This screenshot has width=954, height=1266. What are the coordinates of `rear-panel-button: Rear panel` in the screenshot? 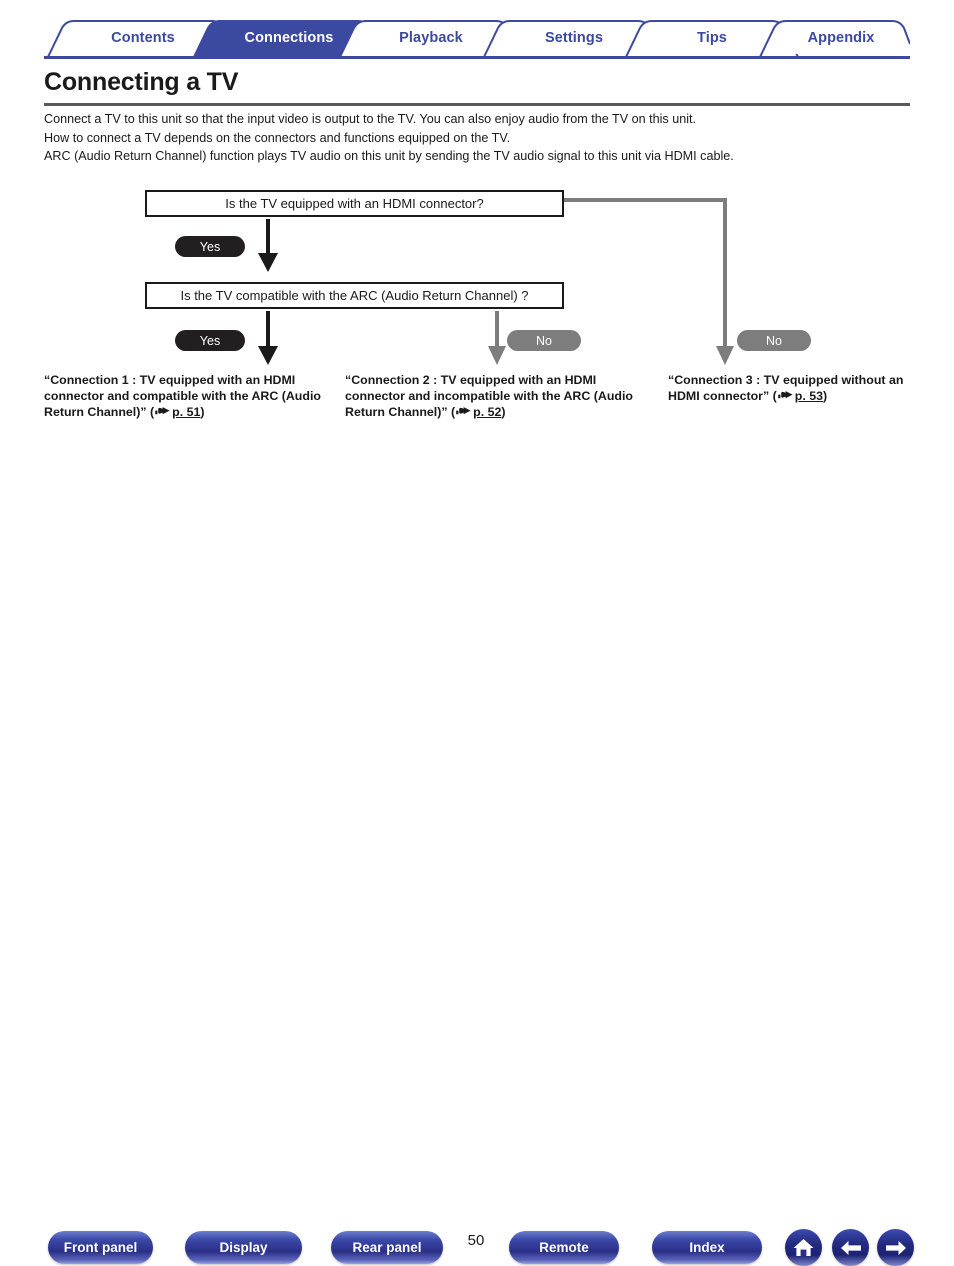 It's located at (387, 1247).